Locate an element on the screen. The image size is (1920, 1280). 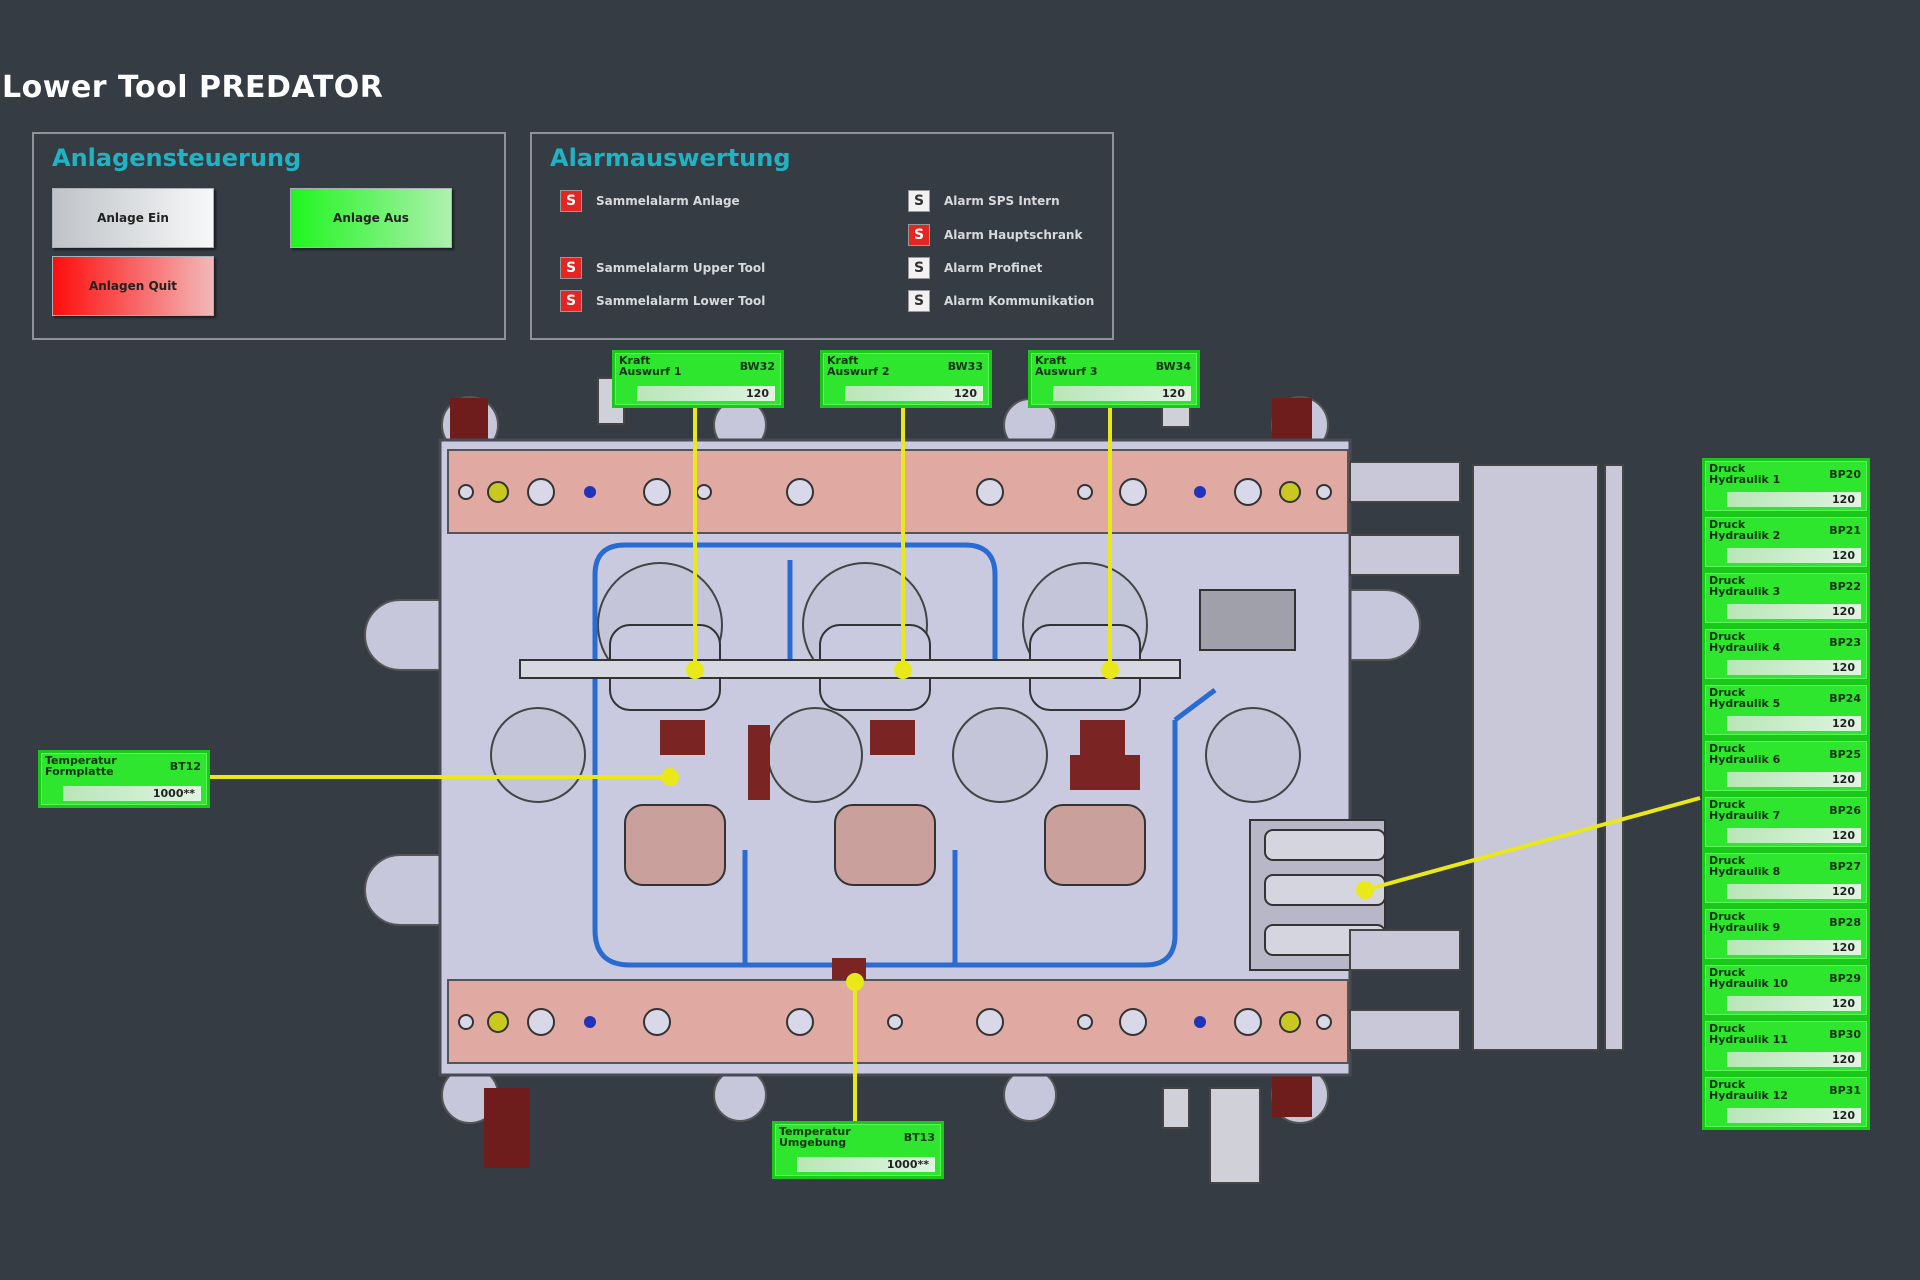
sensor-code: BP20 is located at coordinates (1845, 474).